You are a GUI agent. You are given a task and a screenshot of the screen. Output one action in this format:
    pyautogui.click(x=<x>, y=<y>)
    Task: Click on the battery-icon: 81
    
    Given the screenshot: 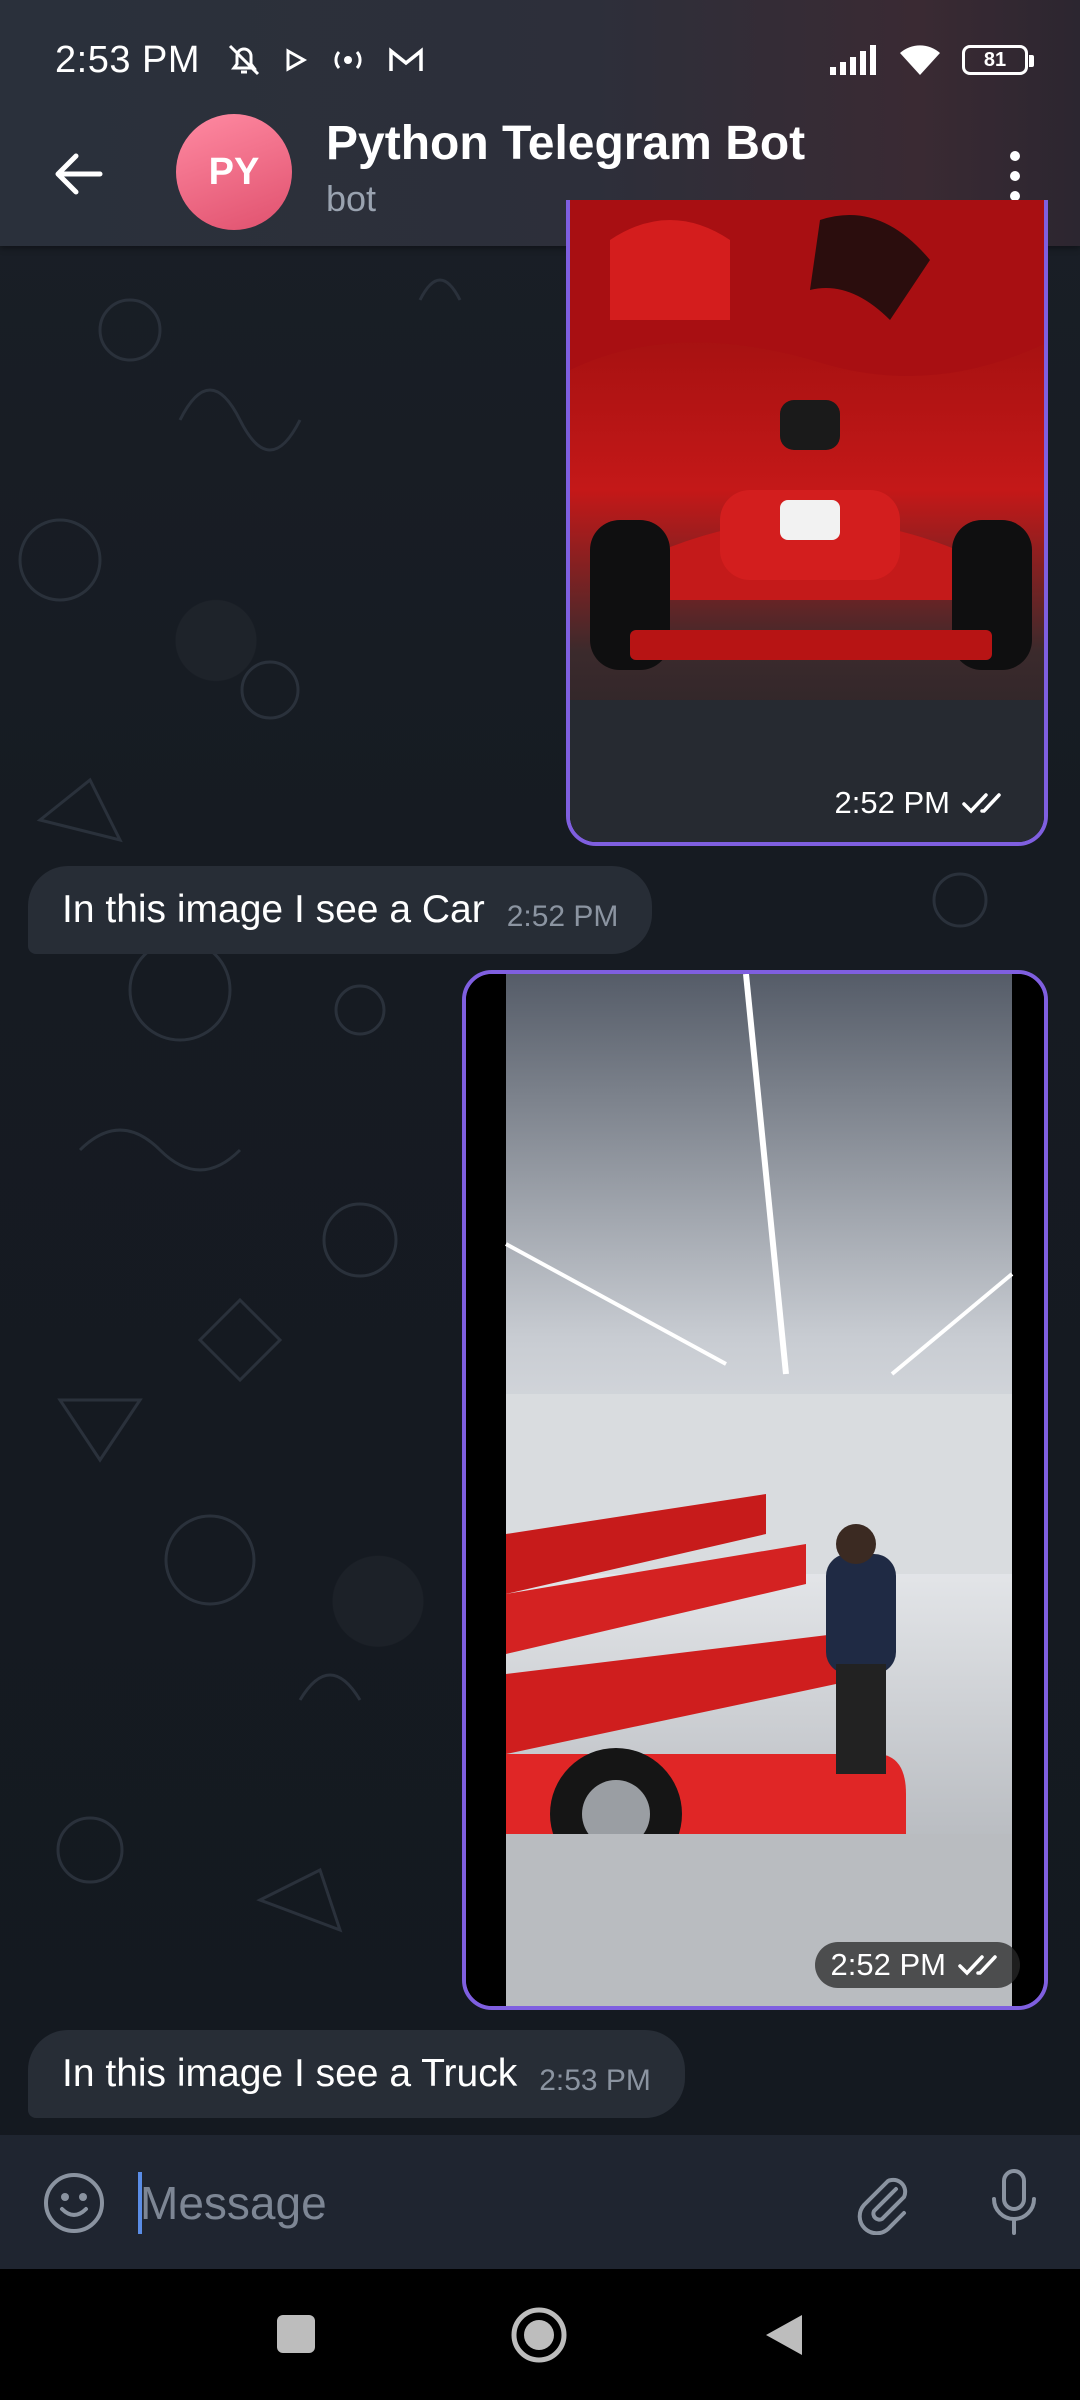 What is the action you would take?
    pyautogui.click(x=998, y=60)
    